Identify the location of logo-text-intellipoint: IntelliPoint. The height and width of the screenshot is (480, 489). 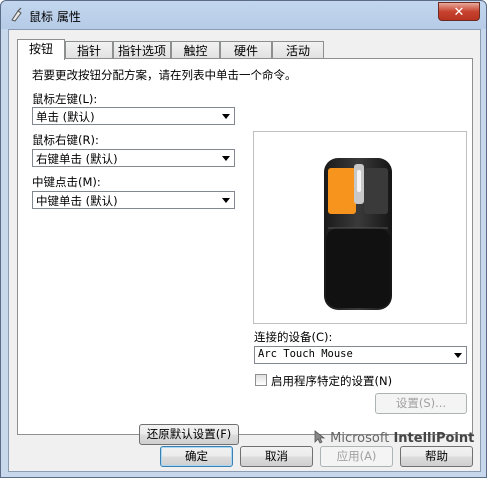
(434, 438).